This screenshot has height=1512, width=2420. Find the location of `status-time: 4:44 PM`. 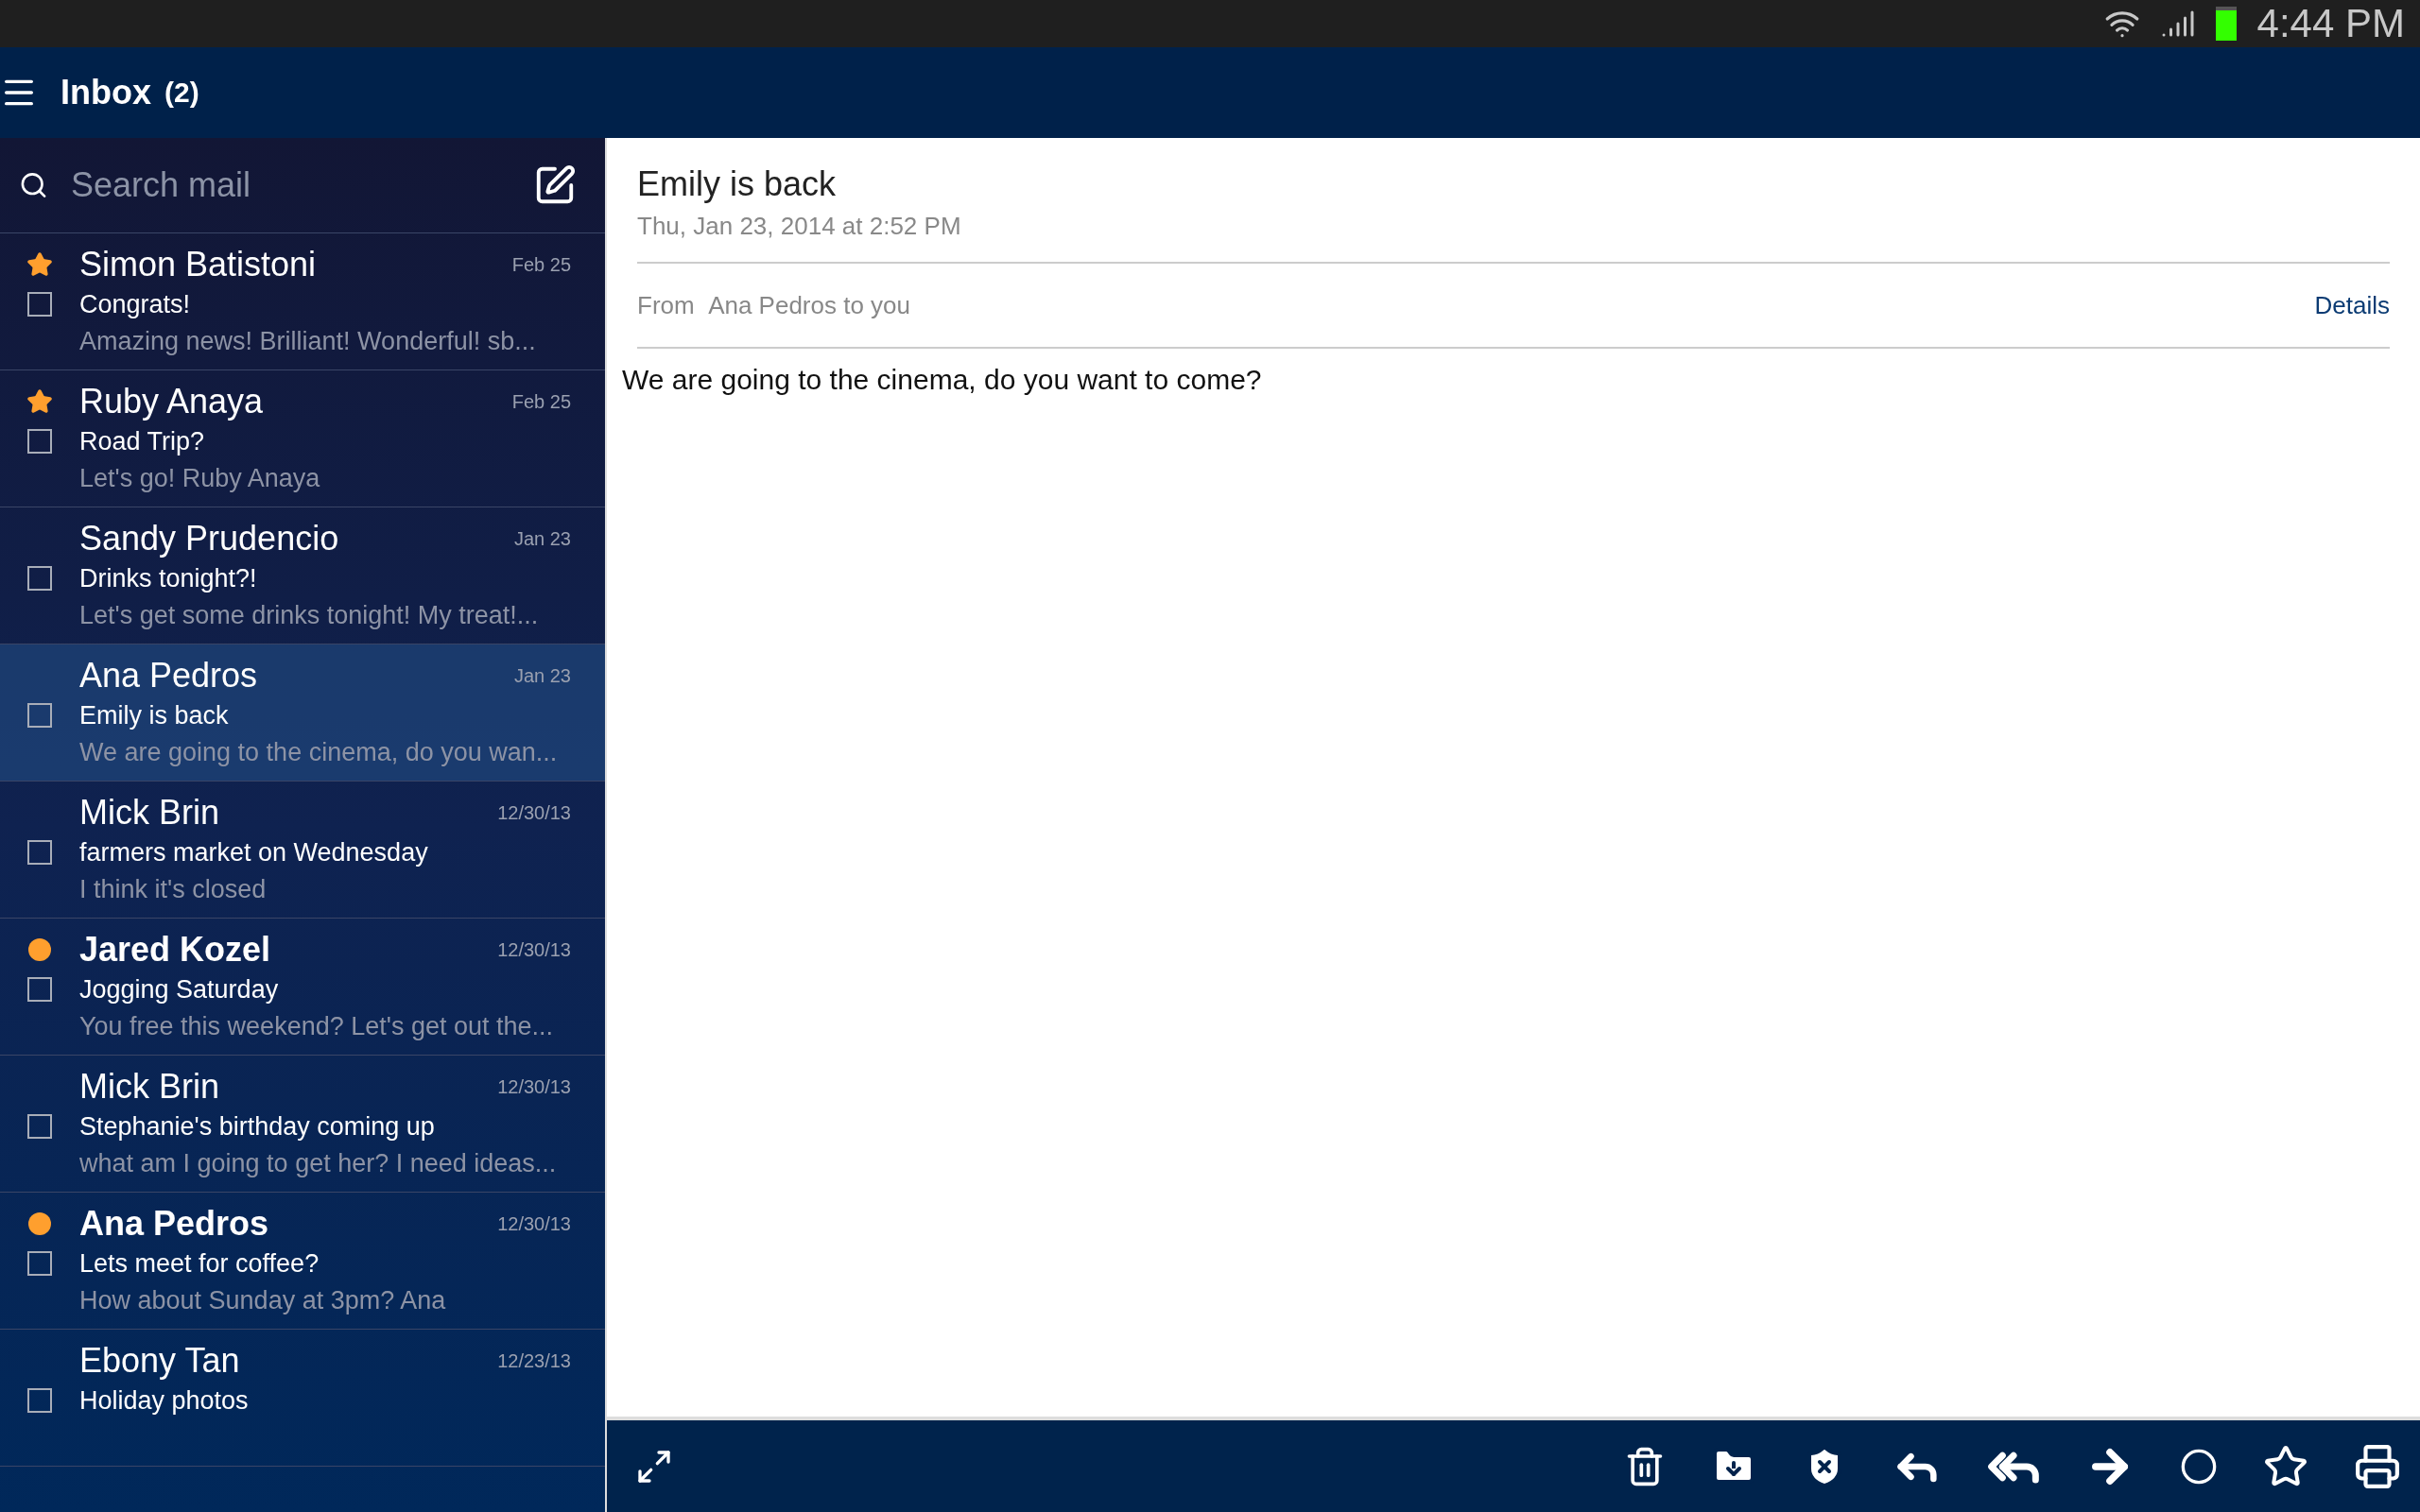

status-time: 4:44 PM is located at coordinates (2331, 23).